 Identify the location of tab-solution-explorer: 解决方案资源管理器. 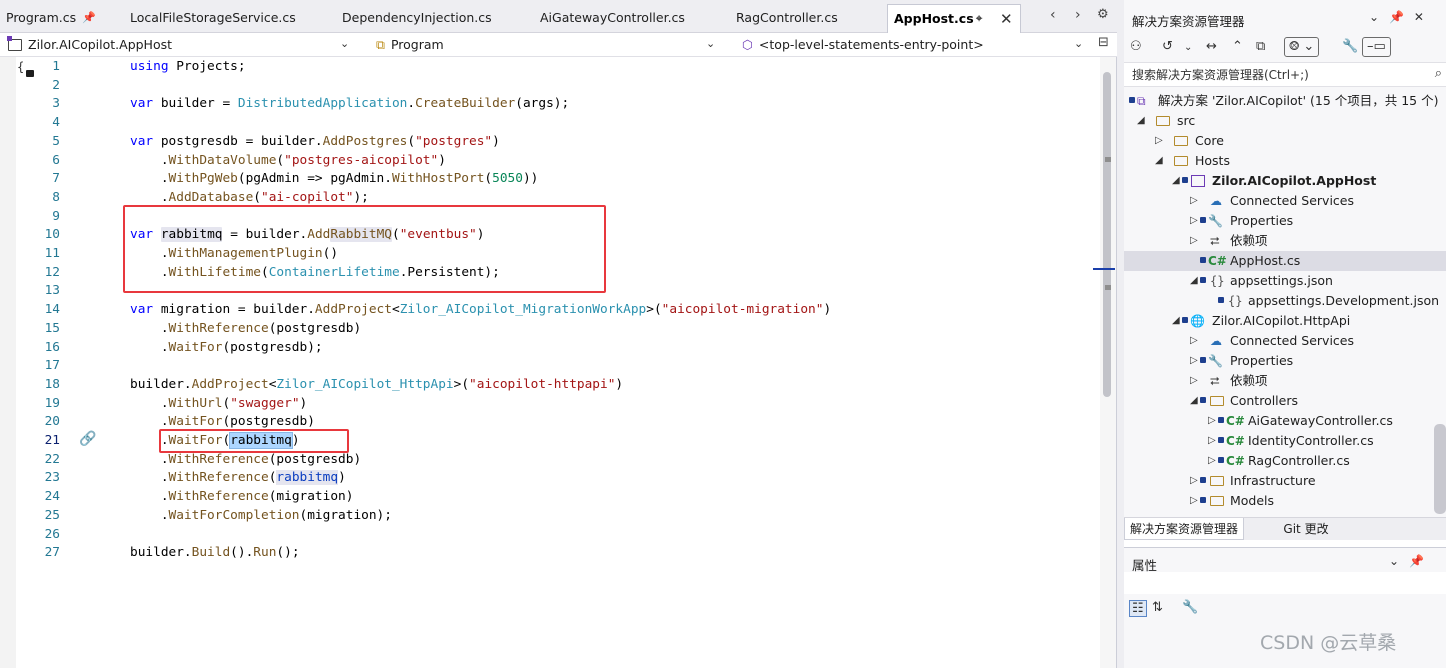
(1184, 529).